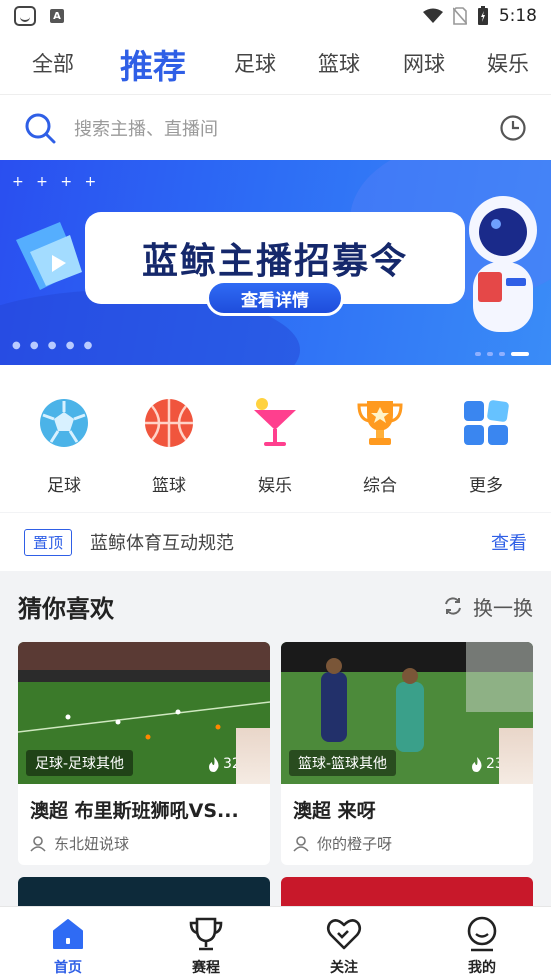 This screenshot has width=551, height=979. What do you see at coordinates (486, 445) in the screenshot?
I see `category-more: 更多` at bounding box center [486, 445].